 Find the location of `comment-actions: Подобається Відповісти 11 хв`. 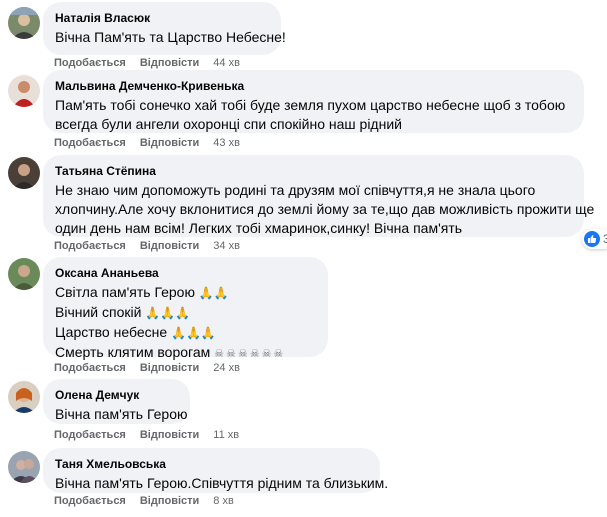

comment-actions: Подобається Відповісти 11 хв is located at coordinates (146, 435).